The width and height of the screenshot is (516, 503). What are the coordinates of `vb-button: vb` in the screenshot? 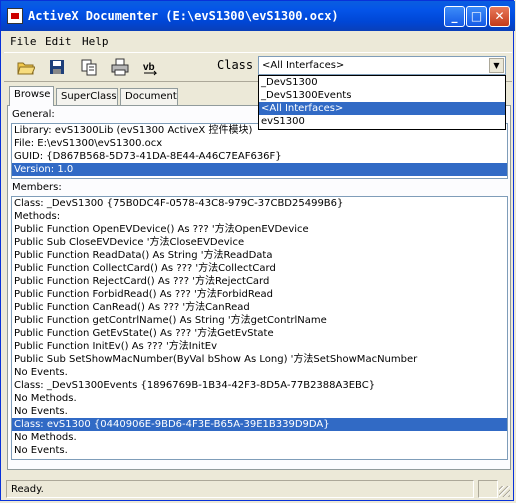 It's located at (151, 67).